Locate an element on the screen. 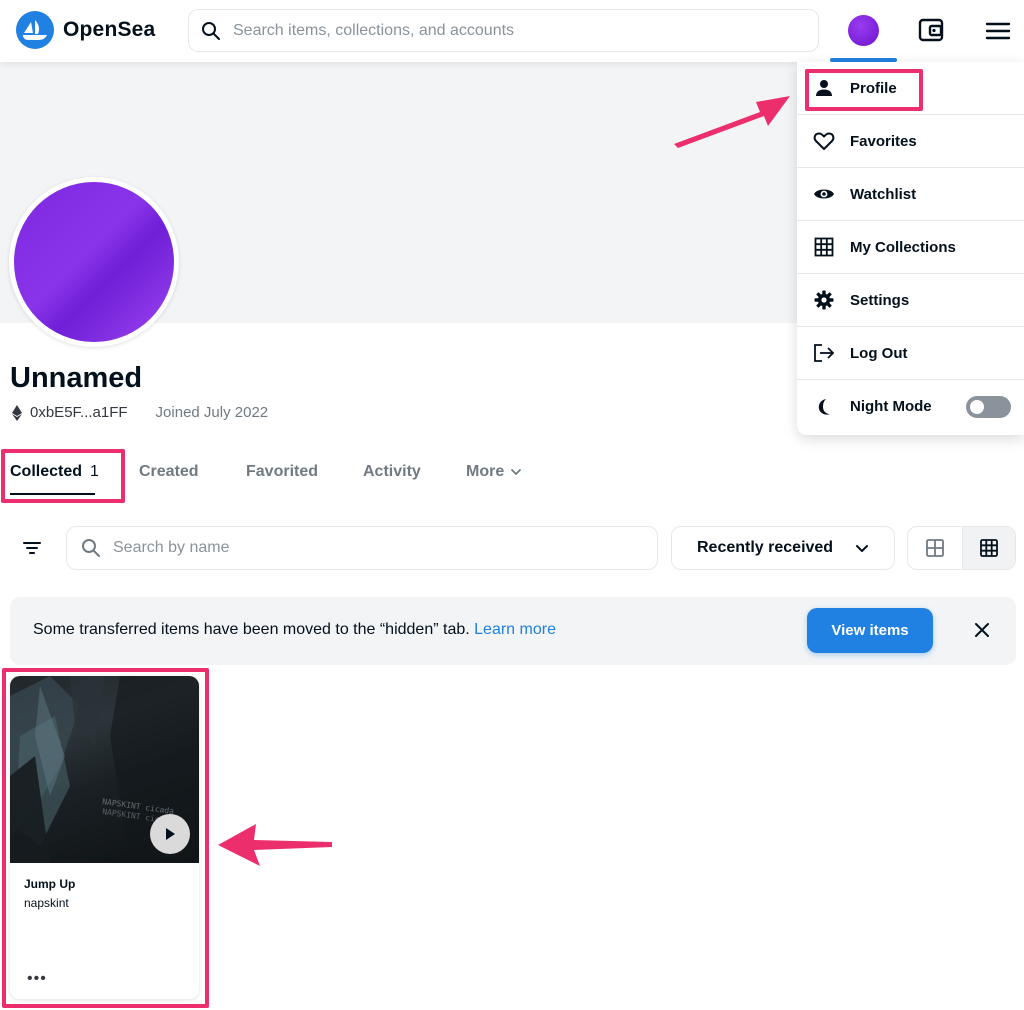 Image resolution: width=1024 pixels, height=1010 pixels. filter-icon is located at coordinates (32, 548).